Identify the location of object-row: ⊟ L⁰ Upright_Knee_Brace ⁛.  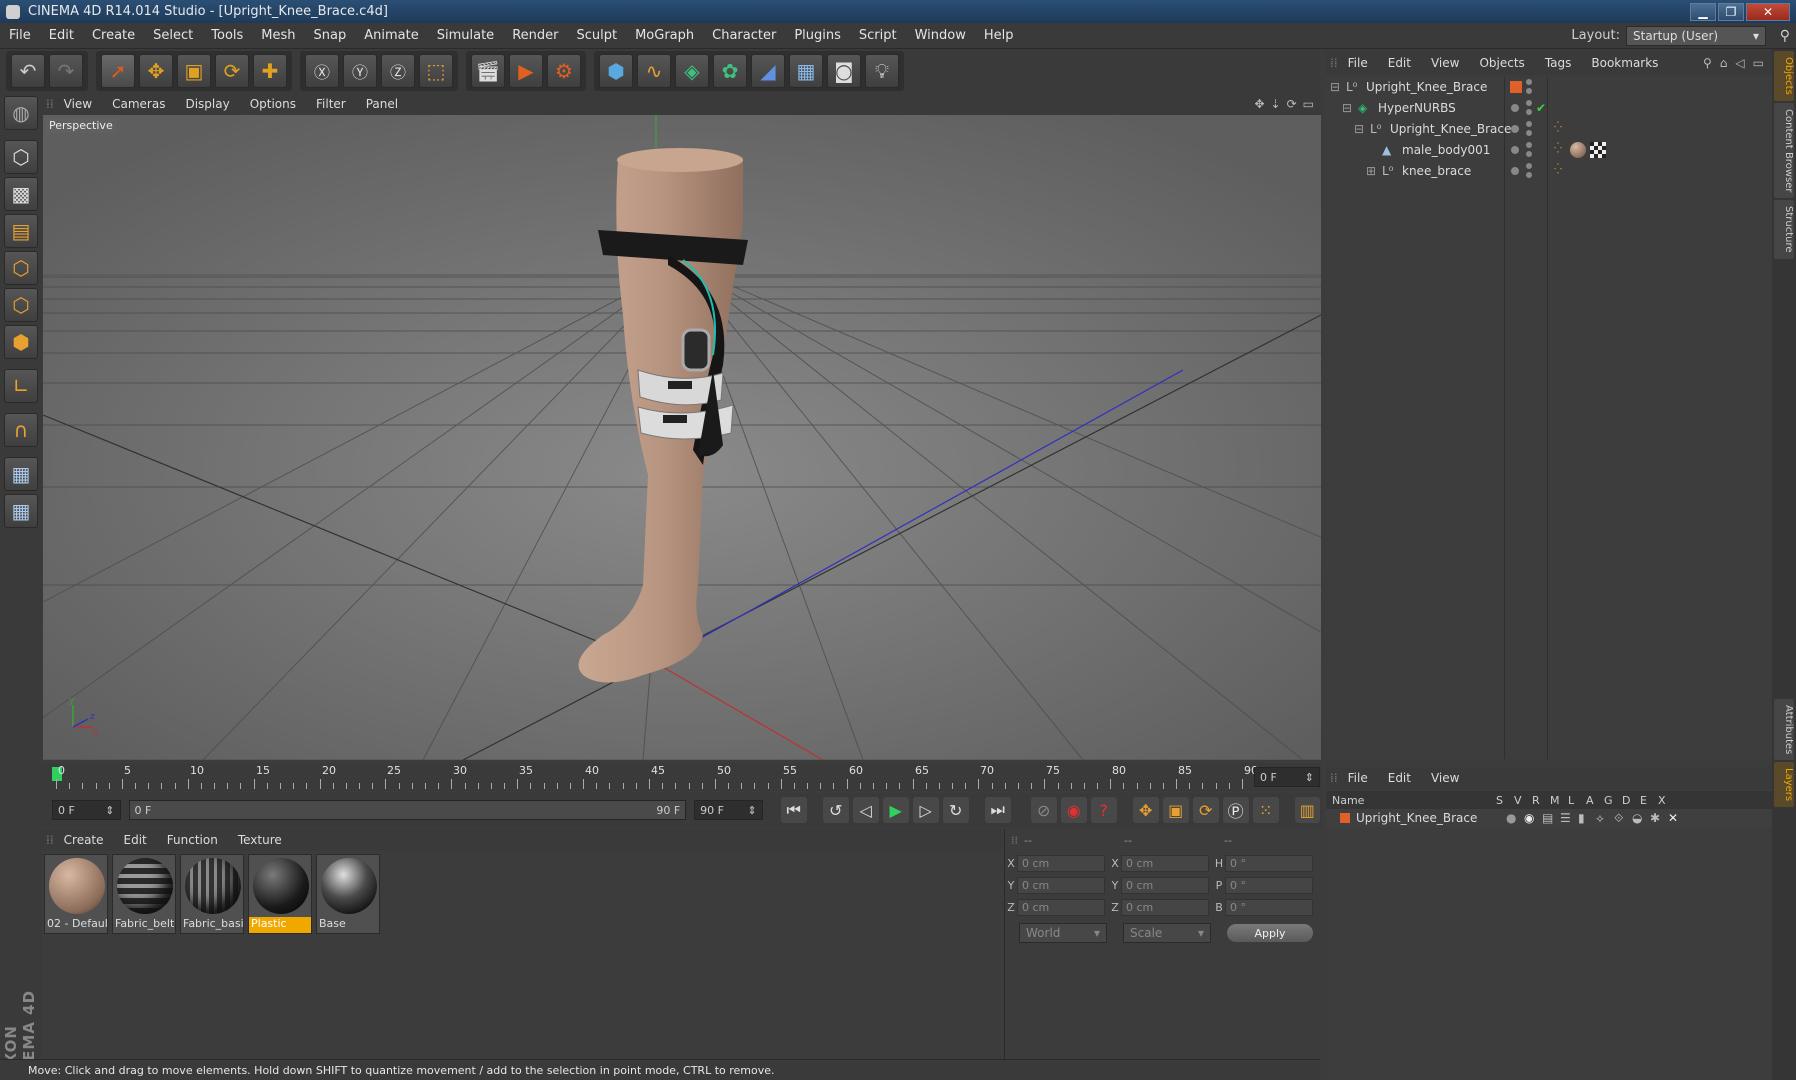
(1549, 129).